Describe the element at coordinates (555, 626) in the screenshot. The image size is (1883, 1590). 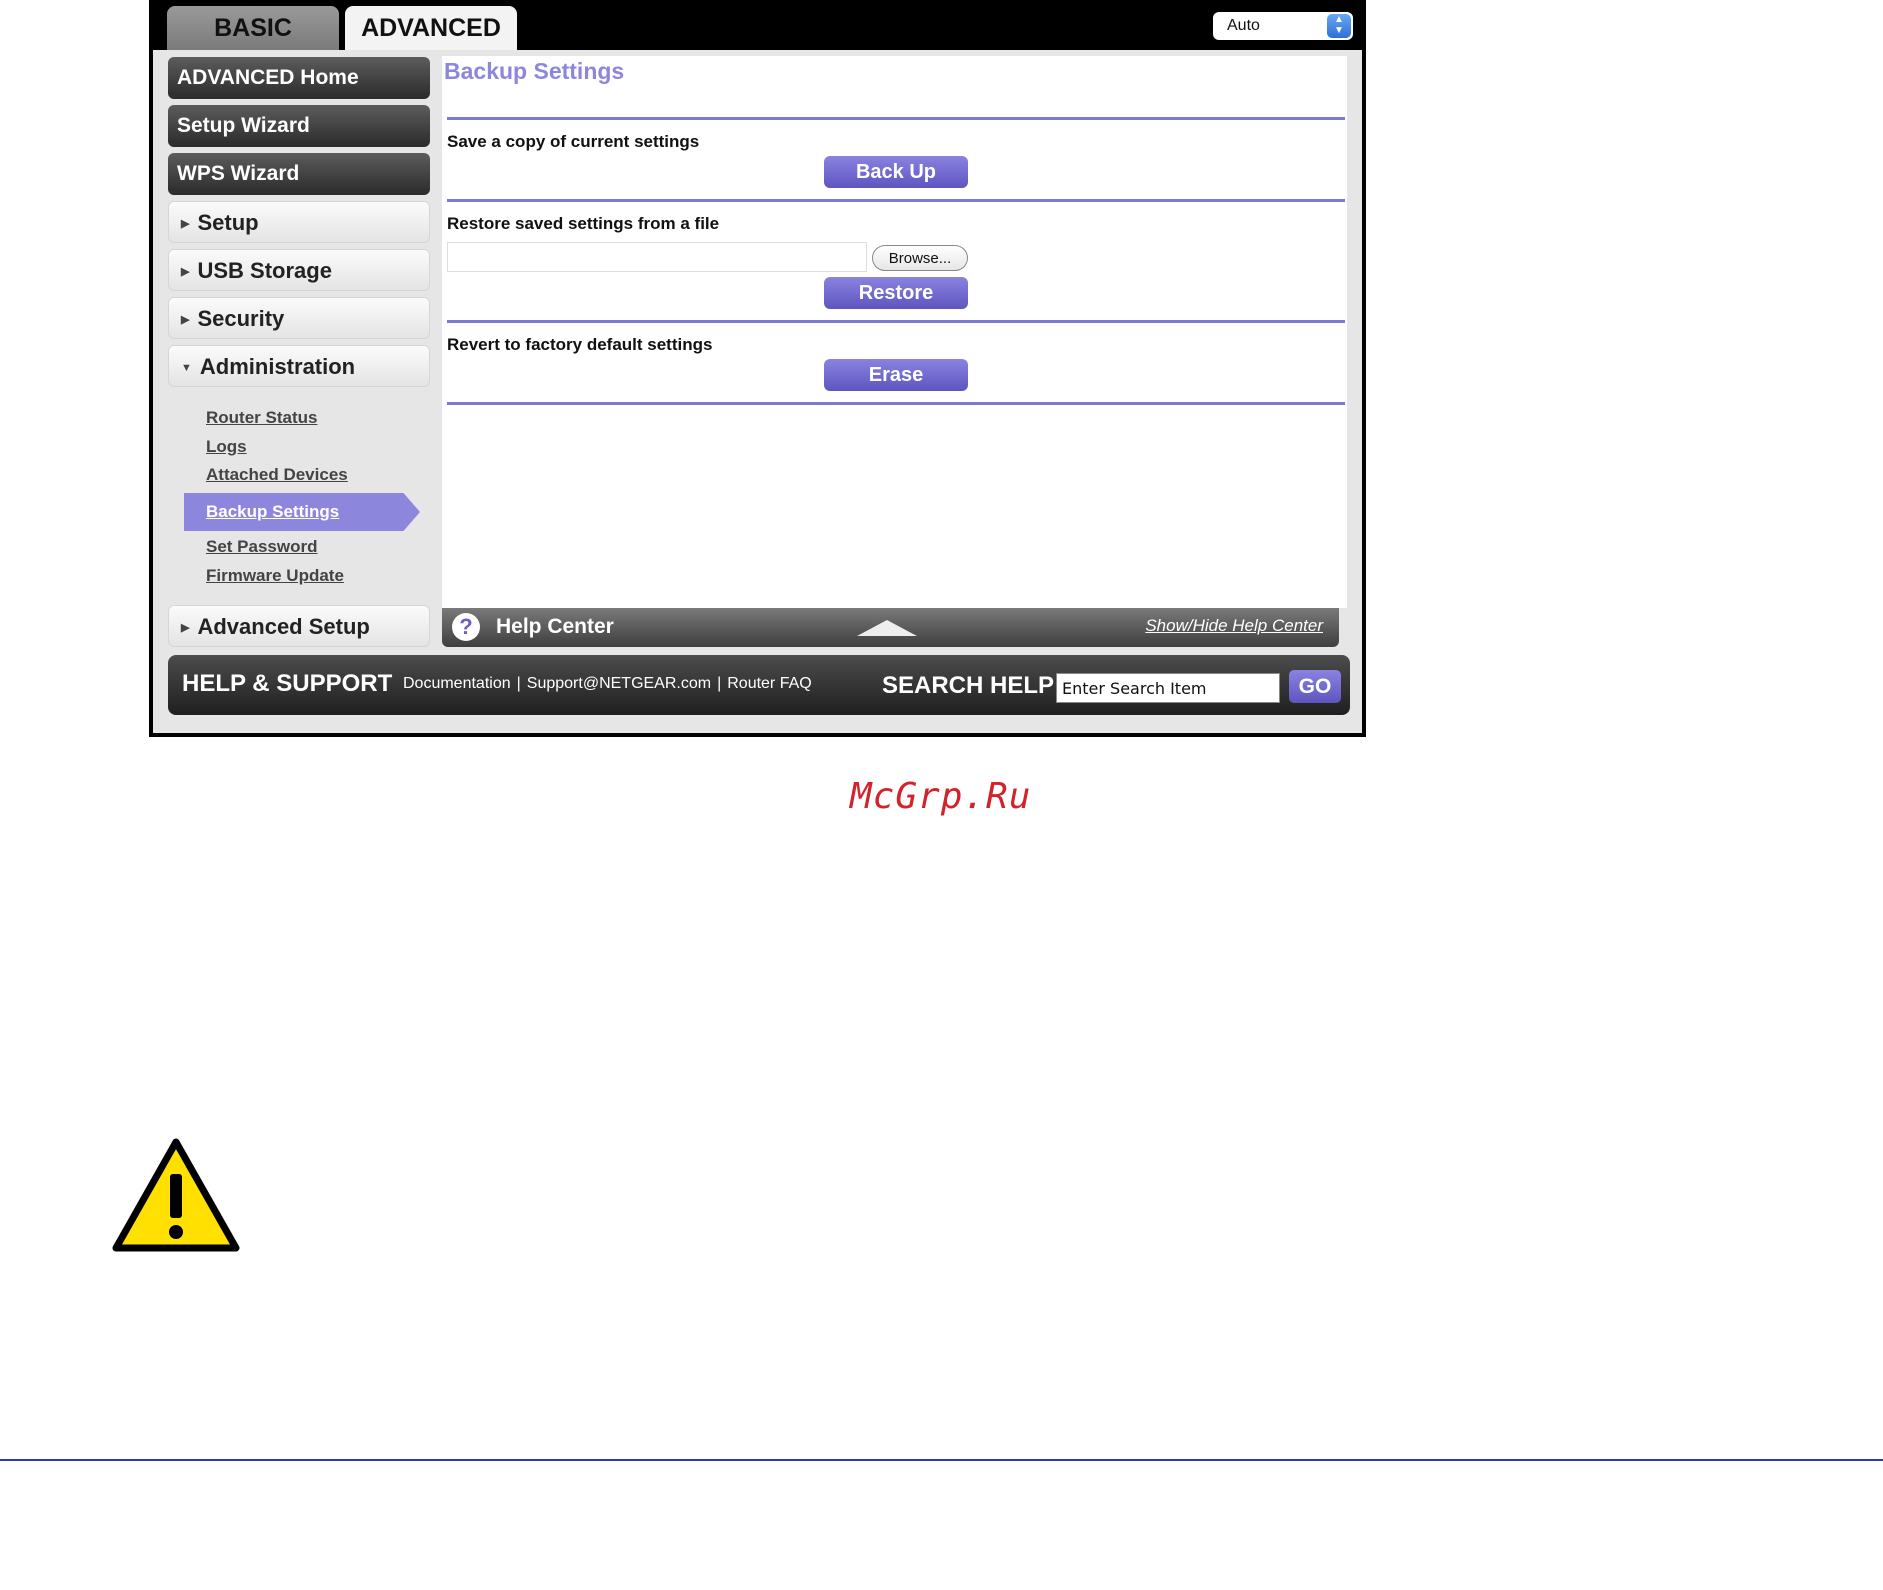
I see `help-center-label: Help Center` at that location.